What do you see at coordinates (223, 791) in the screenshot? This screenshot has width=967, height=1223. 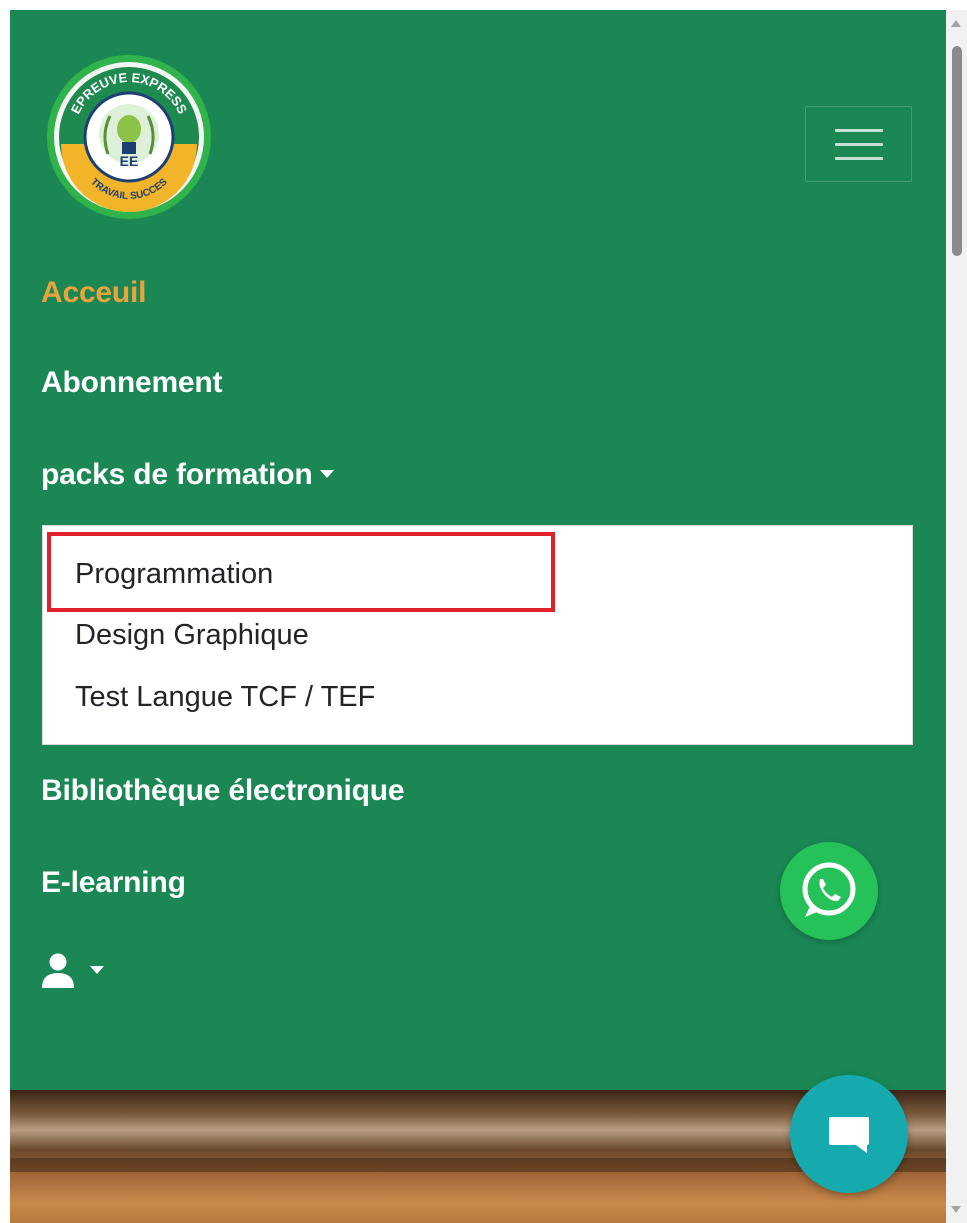 I see `nav-link-bibliotheque: Bibliothèque électronique` at bounding box center [223, 791].